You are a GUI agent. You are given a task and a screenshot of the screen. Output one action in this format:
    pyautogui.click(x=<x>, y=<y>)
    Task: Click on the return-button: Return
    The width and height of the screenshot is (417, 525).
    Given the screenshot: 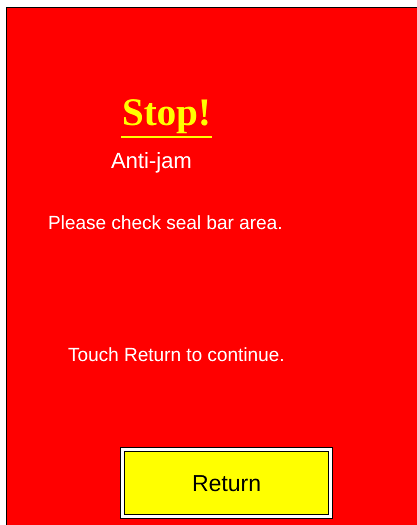 What is the action you would take?
    pyautogui.click(x=226, y=483)
    